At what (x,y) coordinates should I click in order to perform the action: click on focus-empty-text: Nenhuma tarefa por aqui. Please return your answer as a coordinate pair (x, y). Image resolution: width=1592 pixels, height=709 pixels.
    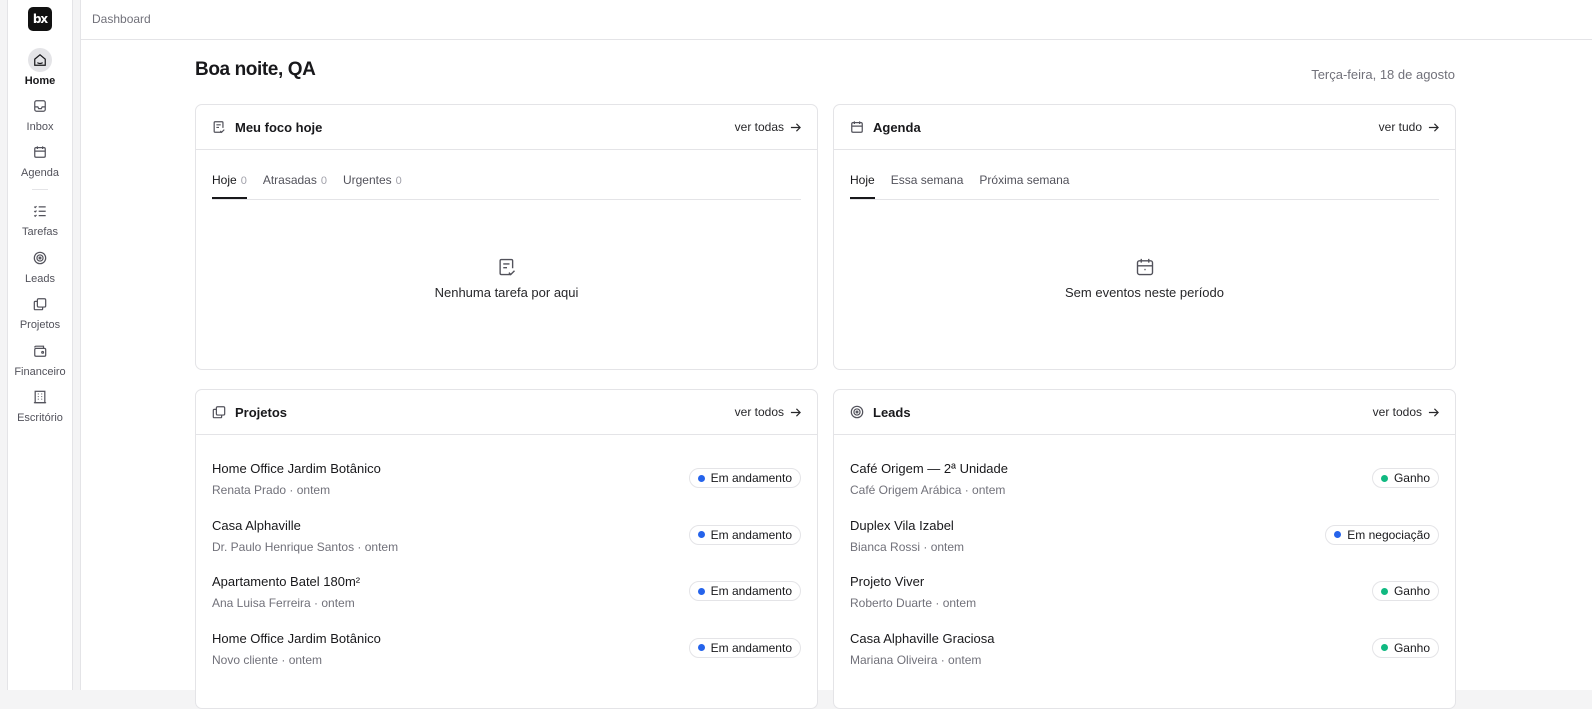
    Looking at the image, I should click on (506, 292).